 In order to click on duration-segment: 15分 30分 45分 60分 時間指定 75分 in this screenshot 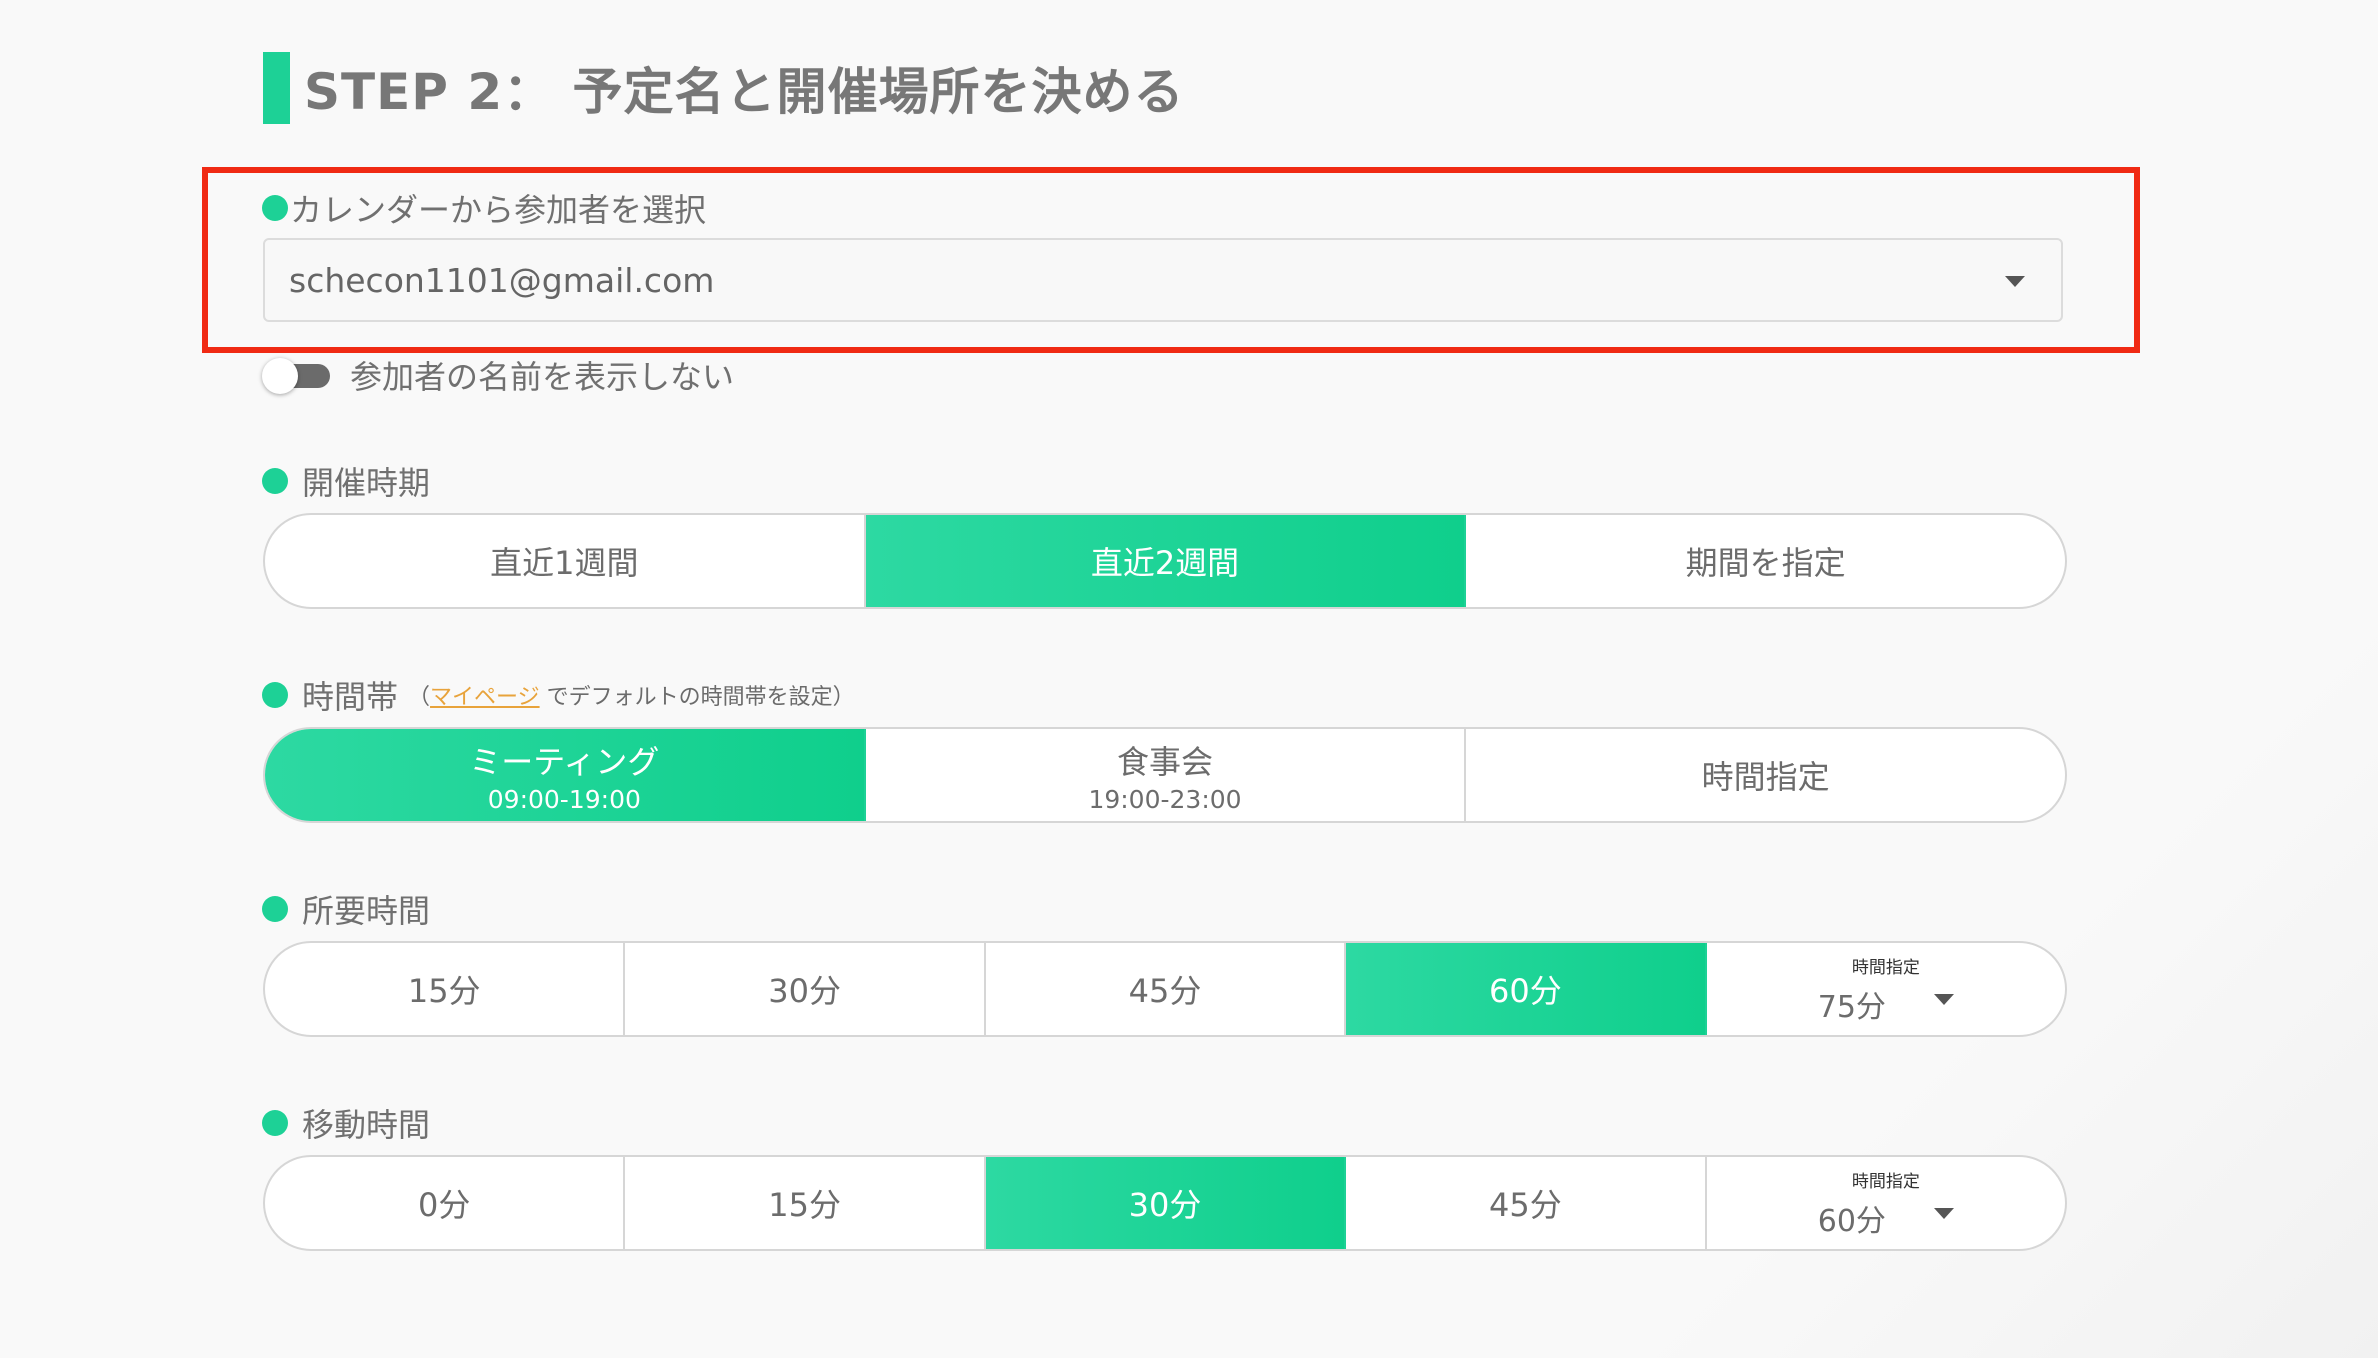, I will do `click(1165, 989)`.